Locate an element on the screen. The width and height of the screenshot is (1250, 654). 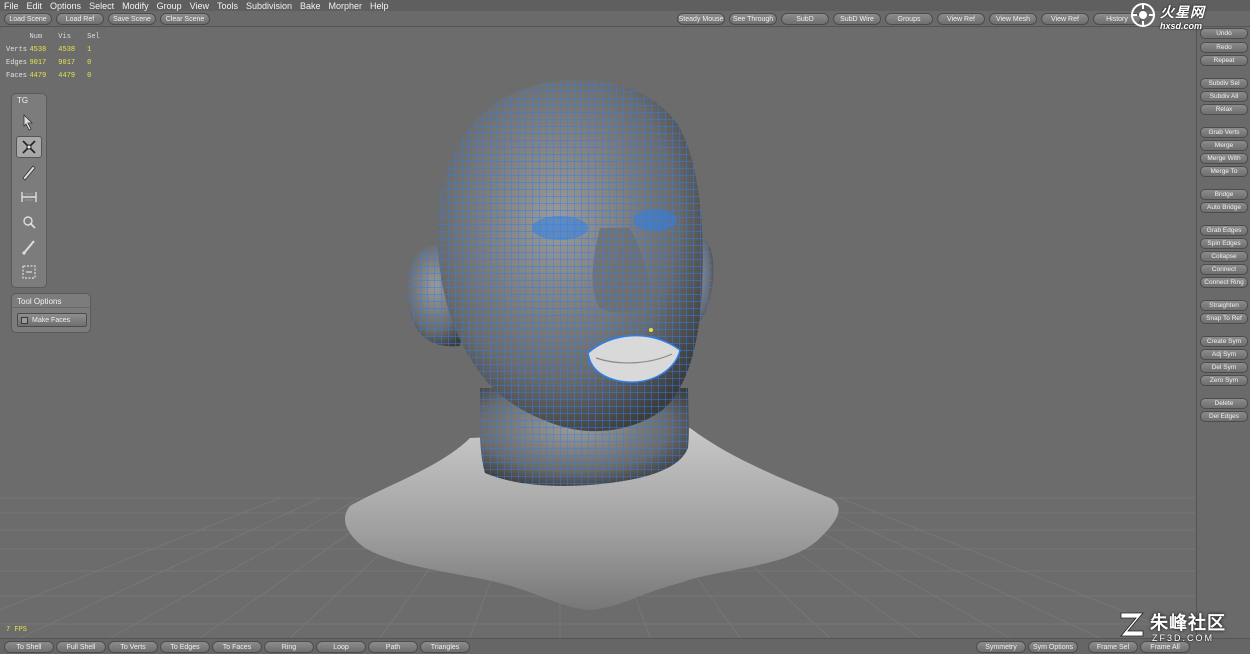
path-button: Path is located at coordinates (393, 647).